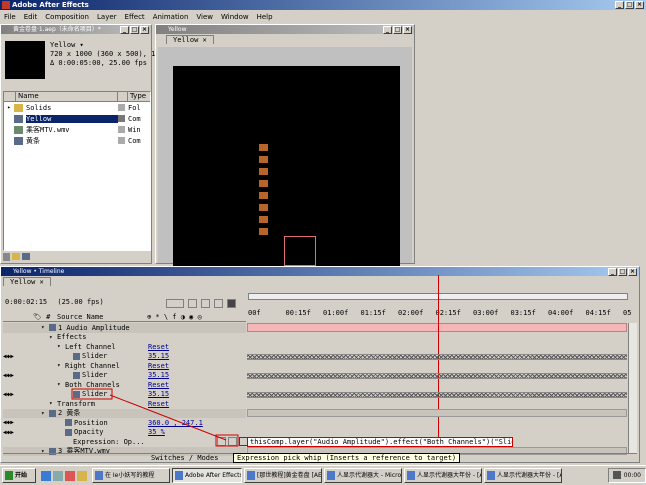 This screenshot has height=485, width=646. I want to click on close-button: ×, so click(639, 5).